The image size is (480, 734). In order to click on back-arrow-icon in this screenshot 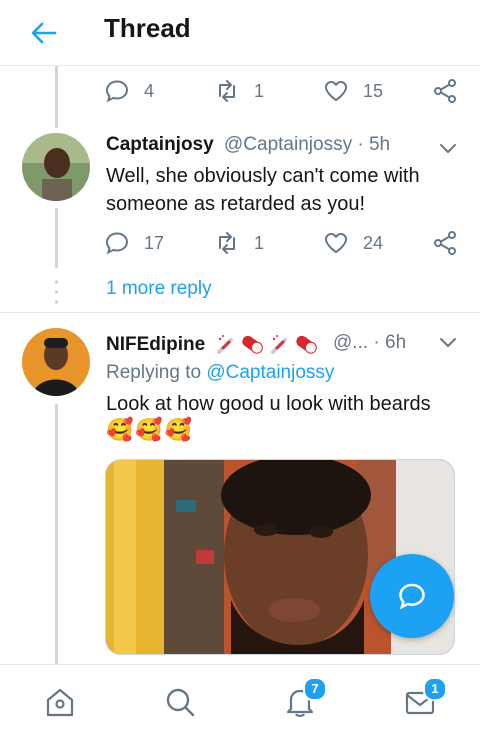, I will do `click(44, 33)`.